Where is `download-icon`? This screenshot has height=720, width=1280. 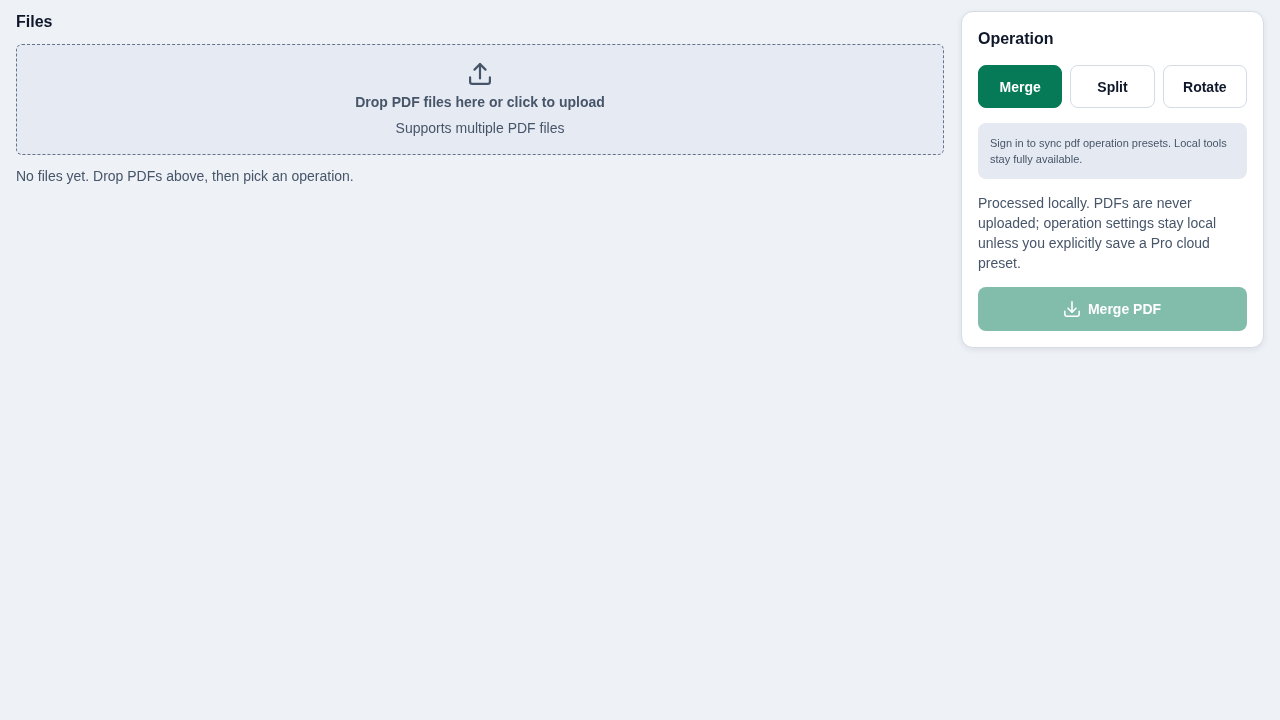
download-icon is located at coordinates (1071, 309).